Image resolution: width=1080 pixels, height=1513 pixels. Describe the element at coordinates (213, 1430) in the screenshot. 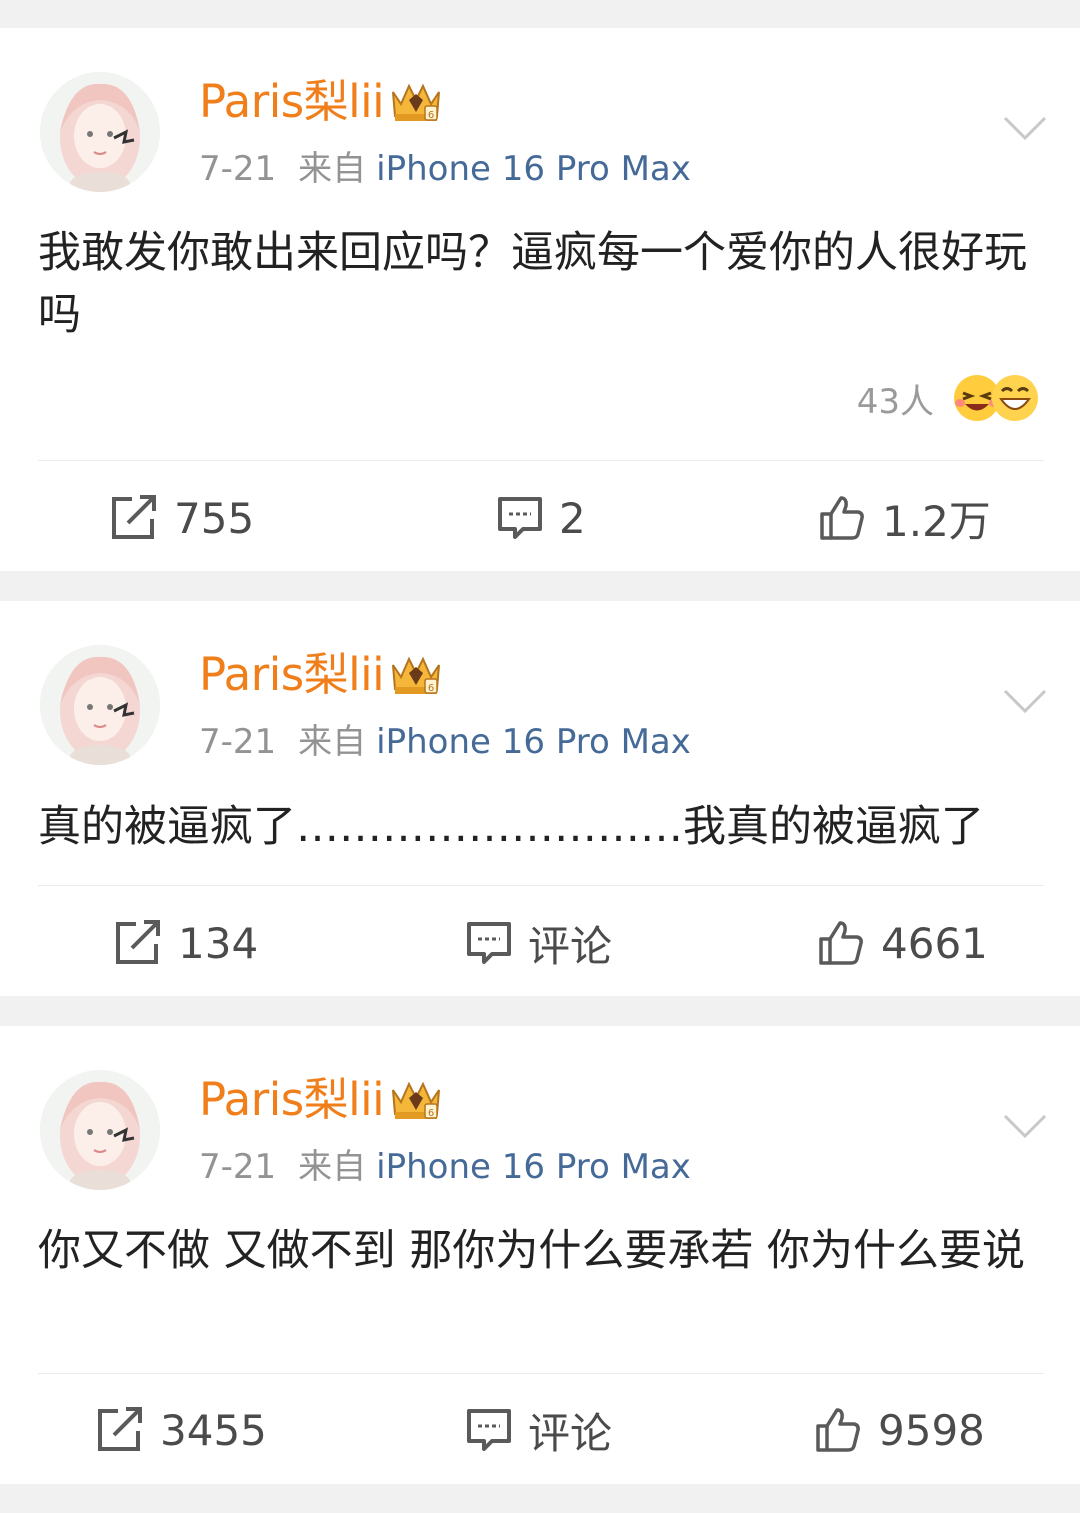

I see `repost-count: 3455` at that location.